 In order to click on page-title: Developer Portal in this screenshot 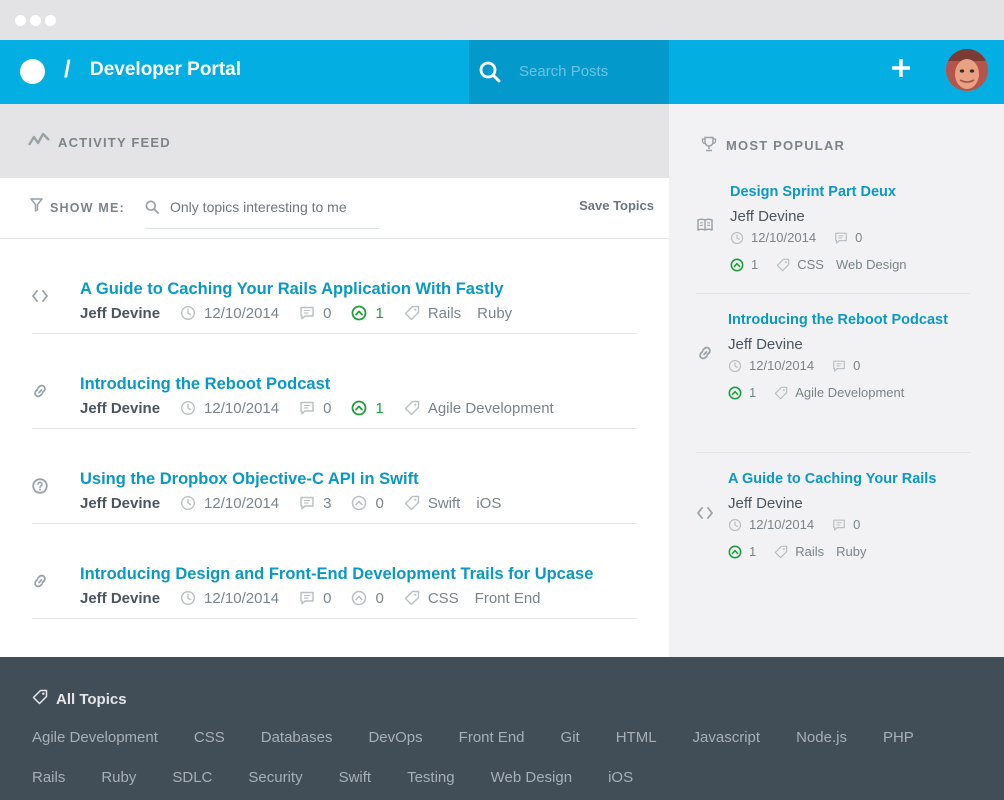, I will do `click(165, 70)`.